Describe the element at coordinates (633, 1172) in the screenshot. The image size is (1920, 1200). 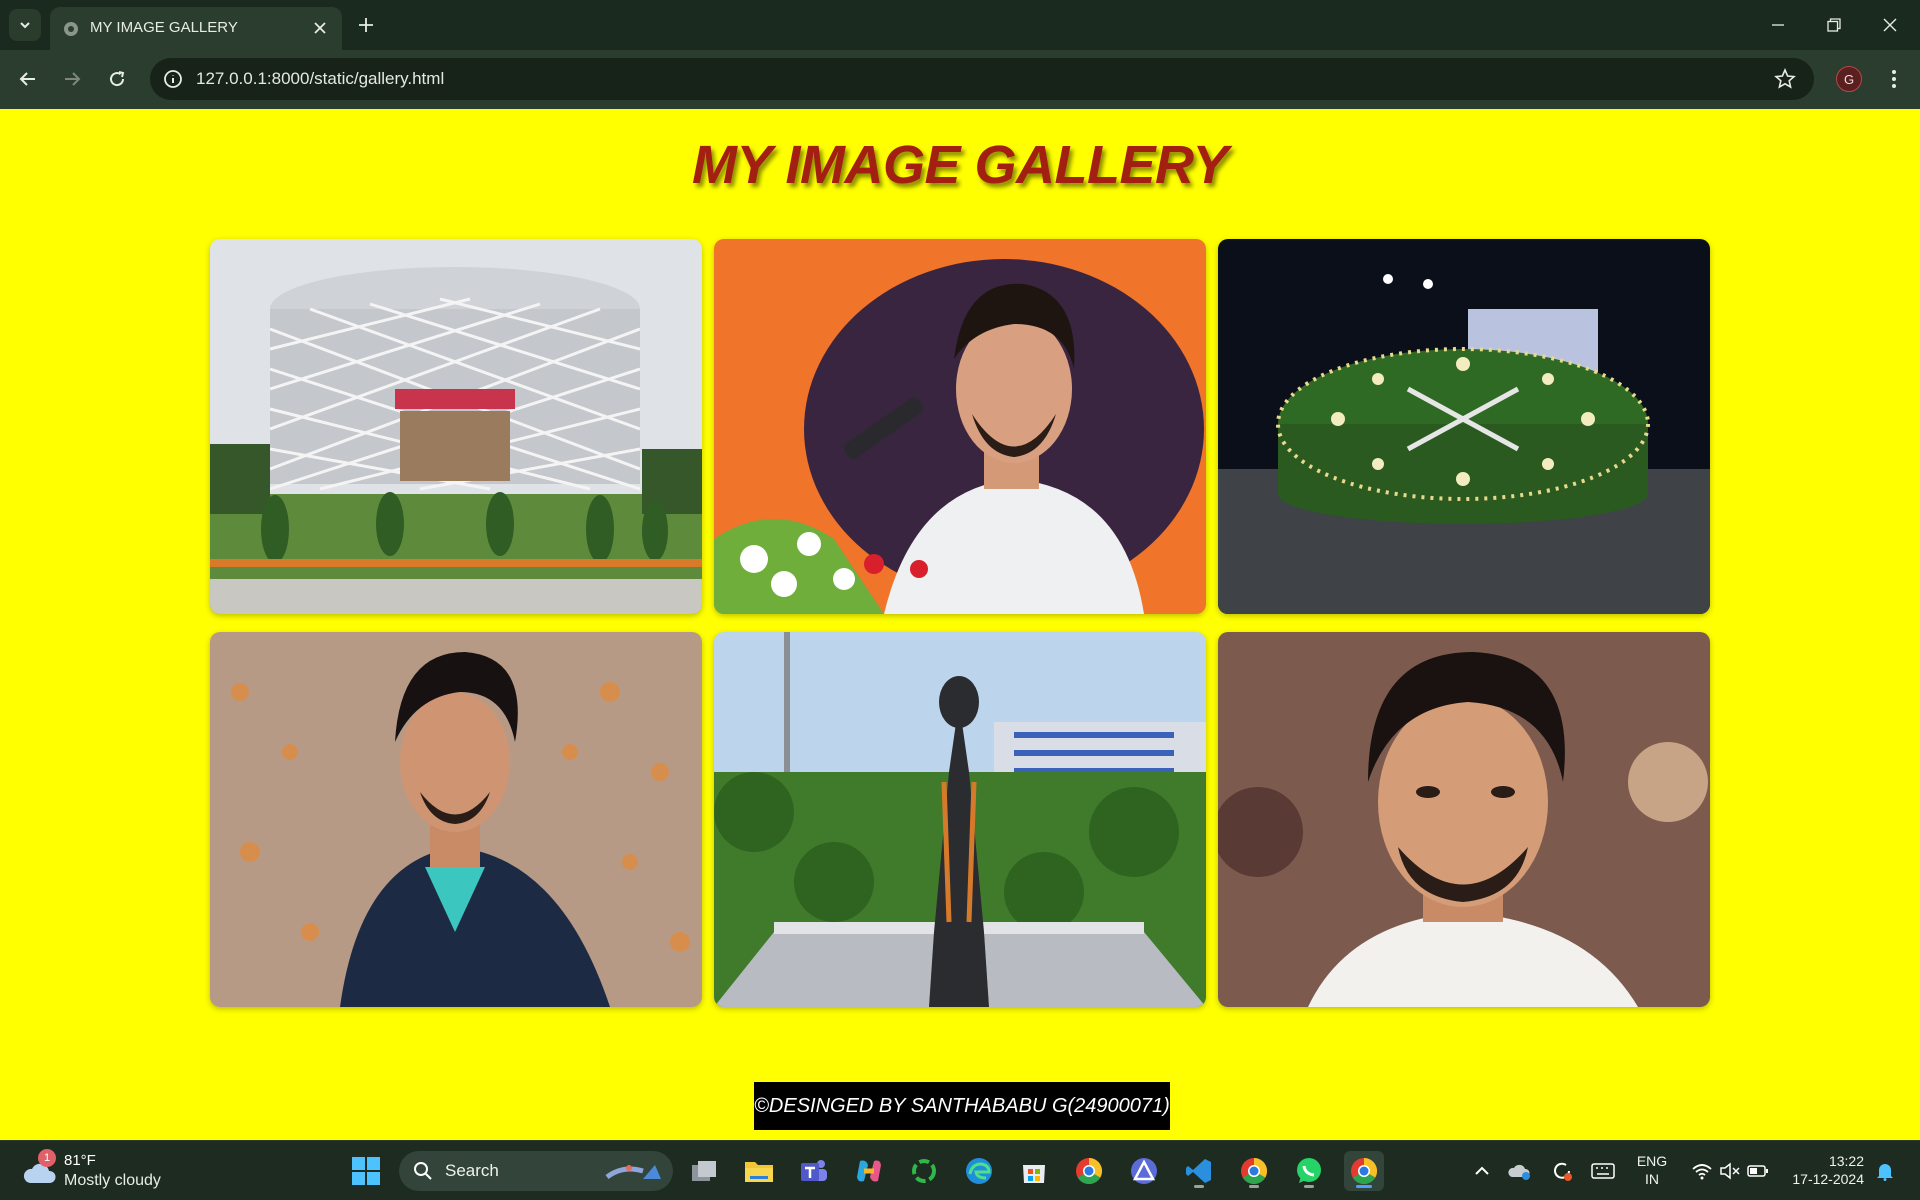
I see `search-highlight-icon` at that location.